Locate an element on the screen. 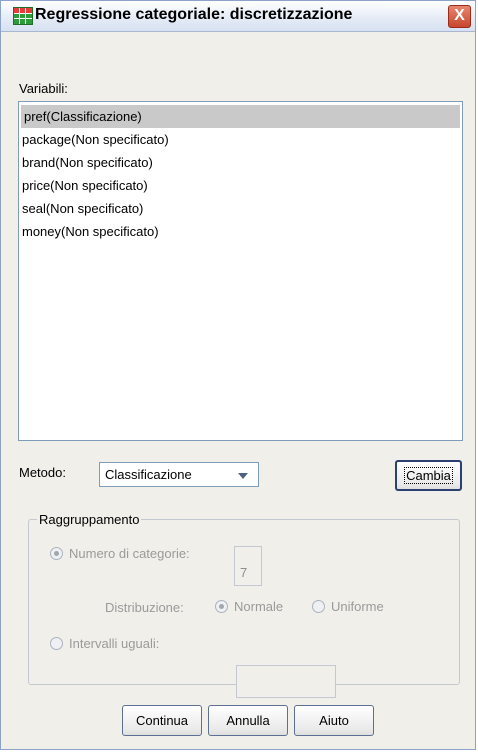 The width and height of the screenshot is (478, 752). continue-button-label: Continua is located at coordinates (162, 720).